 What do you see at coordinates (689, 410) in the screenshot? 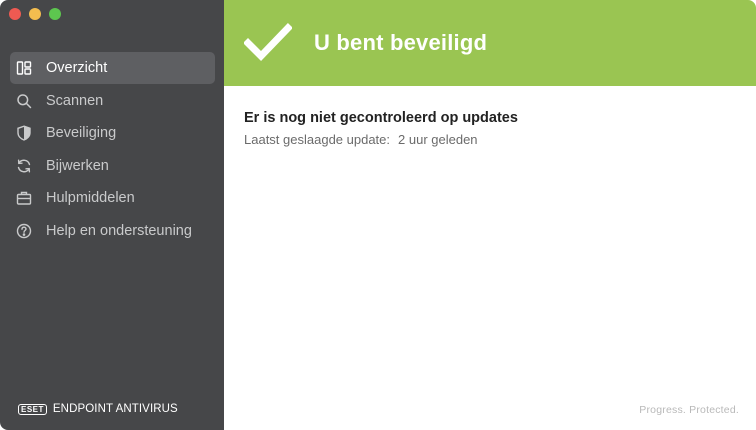
I see `tagline: Progress. Protected.` at bounding box center [689, 410].